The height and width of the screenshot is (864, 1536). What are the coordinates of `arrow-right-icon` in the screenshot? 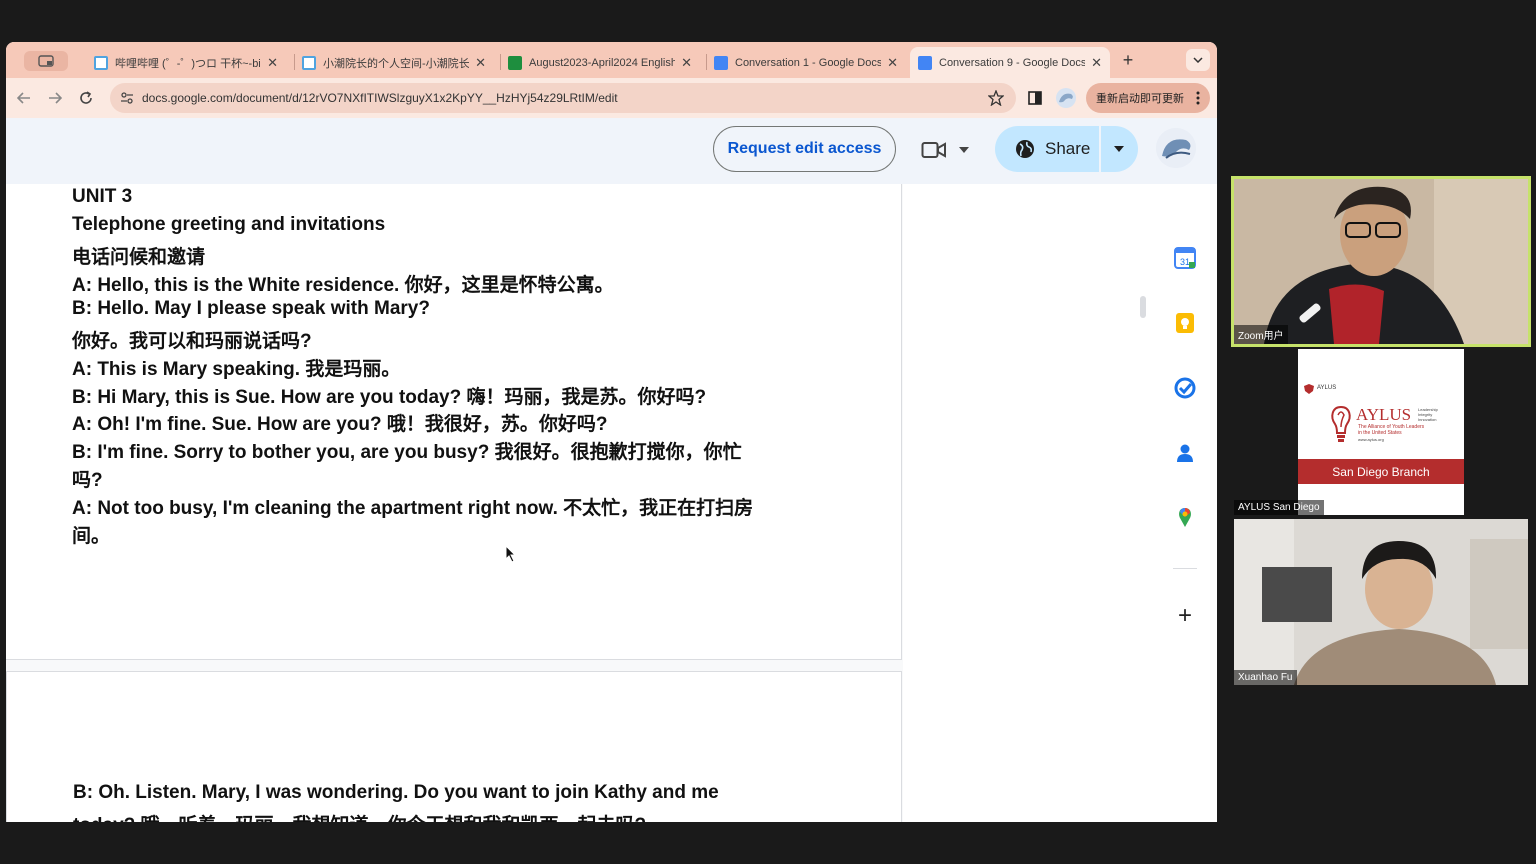 It's located at (55, 98).